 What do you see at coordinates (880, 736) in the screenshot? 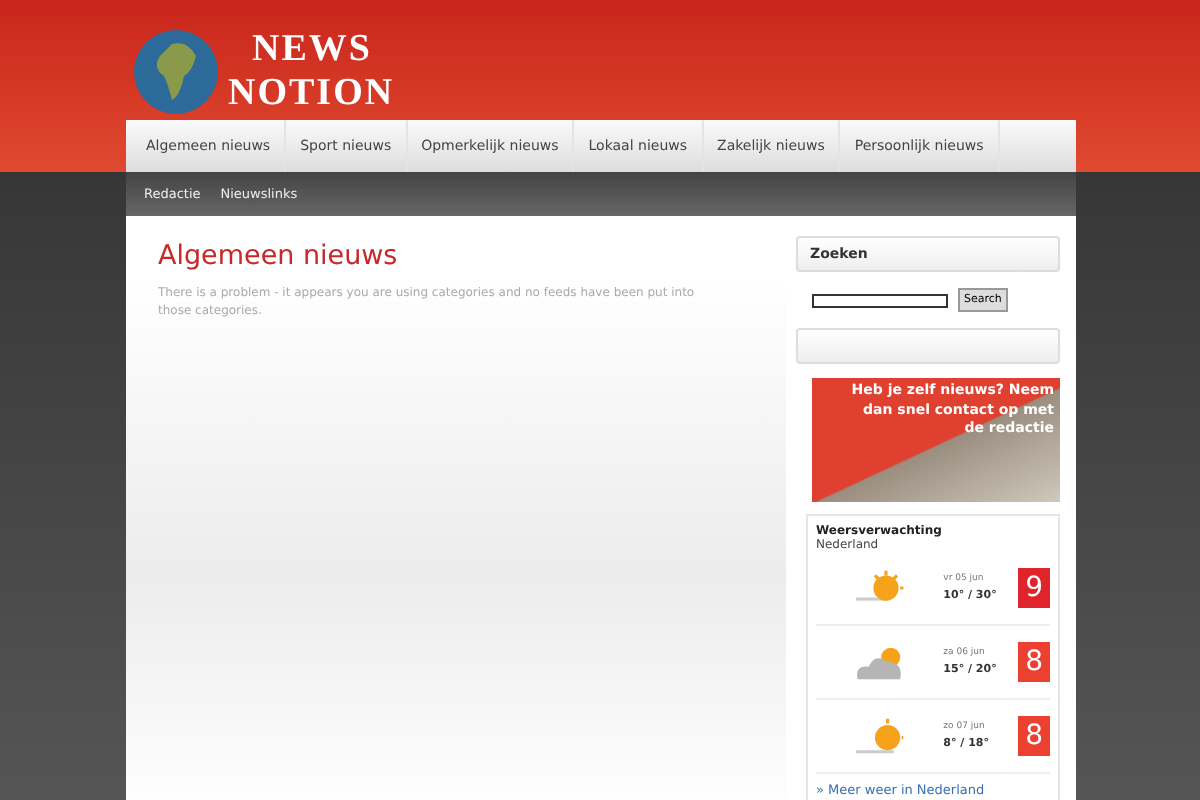
I see `sun-icon` at bounding box center [880, 736].